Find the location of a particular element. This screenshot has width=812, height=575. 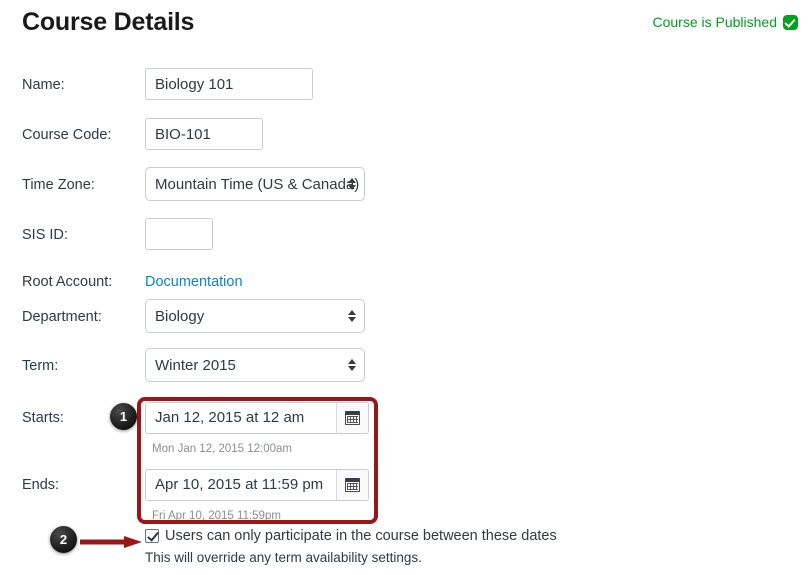

published-check-icon is located at coordinates (790, 22).